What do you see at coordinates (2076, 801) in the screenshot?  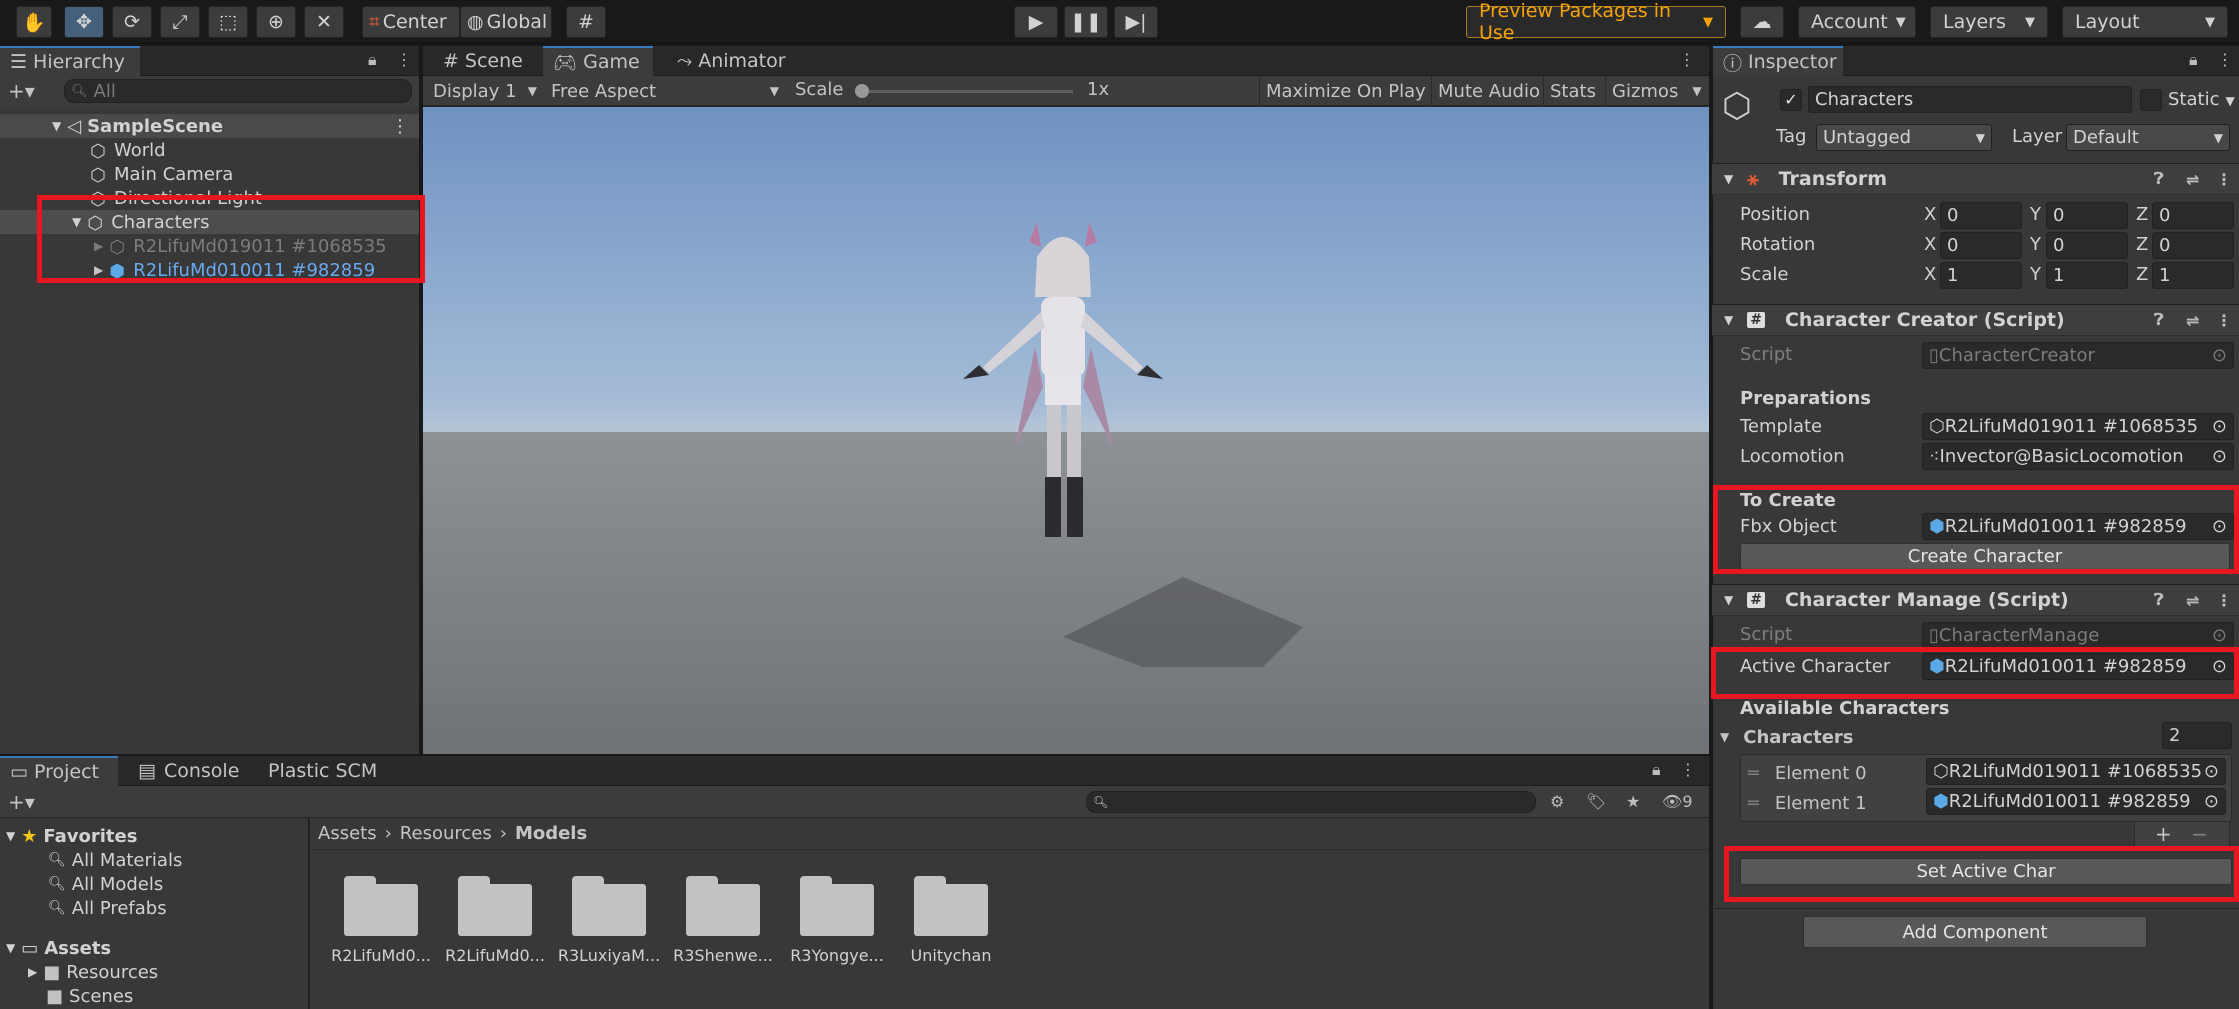 I see `element-1-field: ⬢R2LifuMd010011 #982859 ⊙` at bounding box center [2076, 801].